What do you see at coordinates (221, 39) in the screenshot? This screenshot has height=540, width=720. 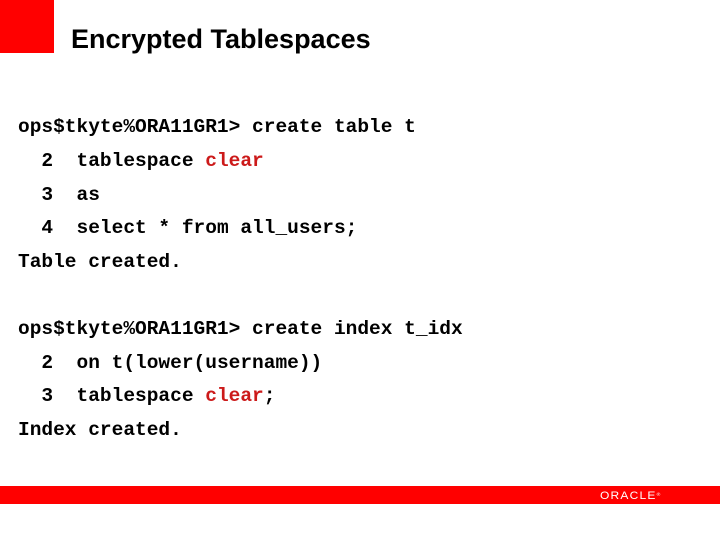 I see `slide-title: Encrypted Tablespaces` at bounding box center [221, 39].